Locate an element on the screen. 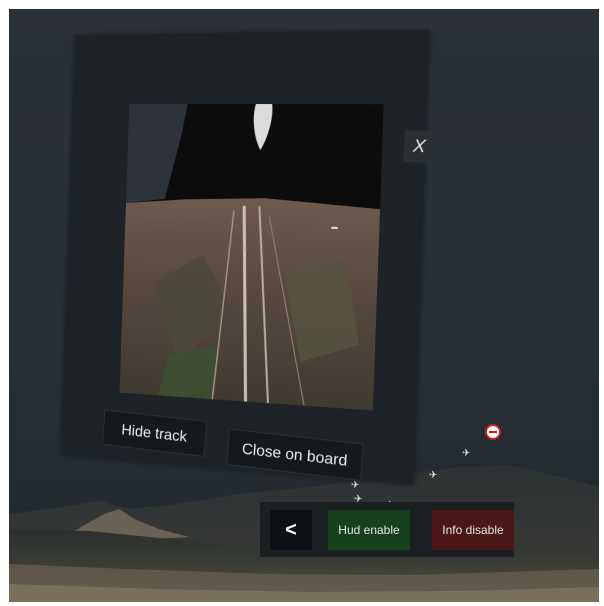 Image resolution: width=604 pixels, height=606 pixels. info-disable-button: Info disable is located at coordinates (473, 530).